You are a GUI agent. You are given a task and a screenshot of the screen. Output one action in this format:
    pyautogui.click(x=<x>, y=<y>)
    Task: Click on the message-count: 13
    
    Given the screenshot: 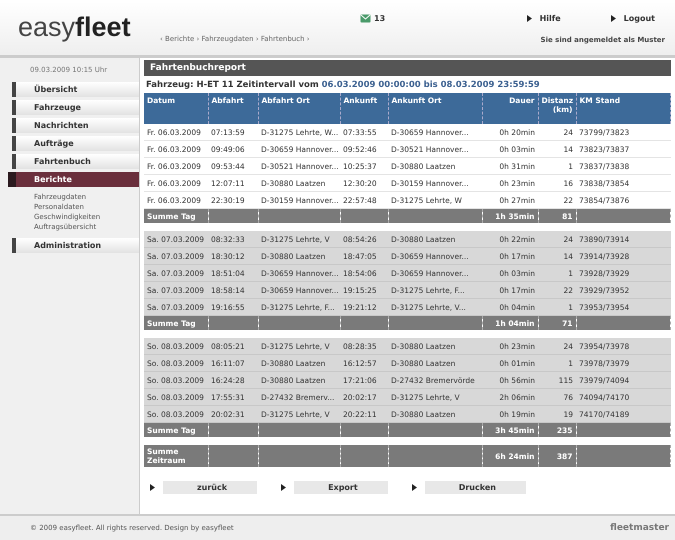 What is the action you would take?
    pyautogui.click(x=380, y=18)
    